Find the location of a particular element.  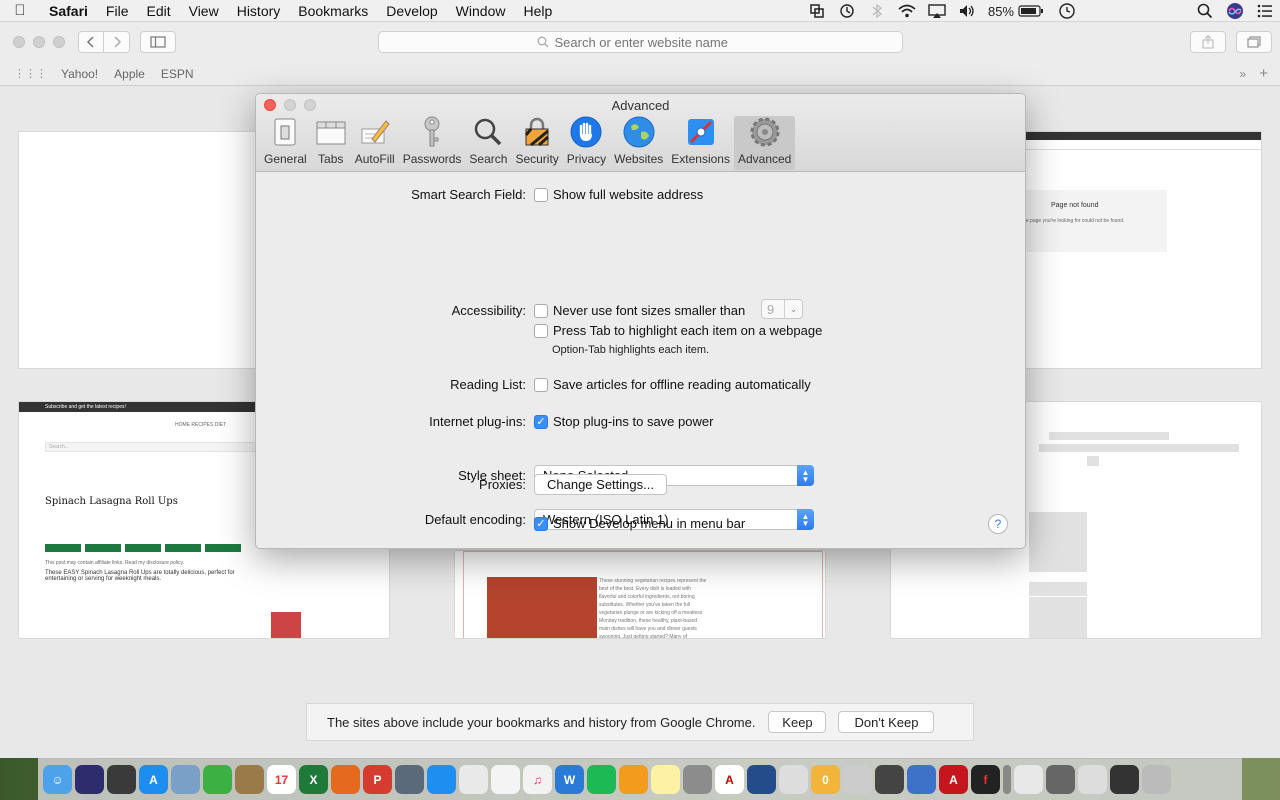

keep-button: Keep is located at coordinates (797, 722).